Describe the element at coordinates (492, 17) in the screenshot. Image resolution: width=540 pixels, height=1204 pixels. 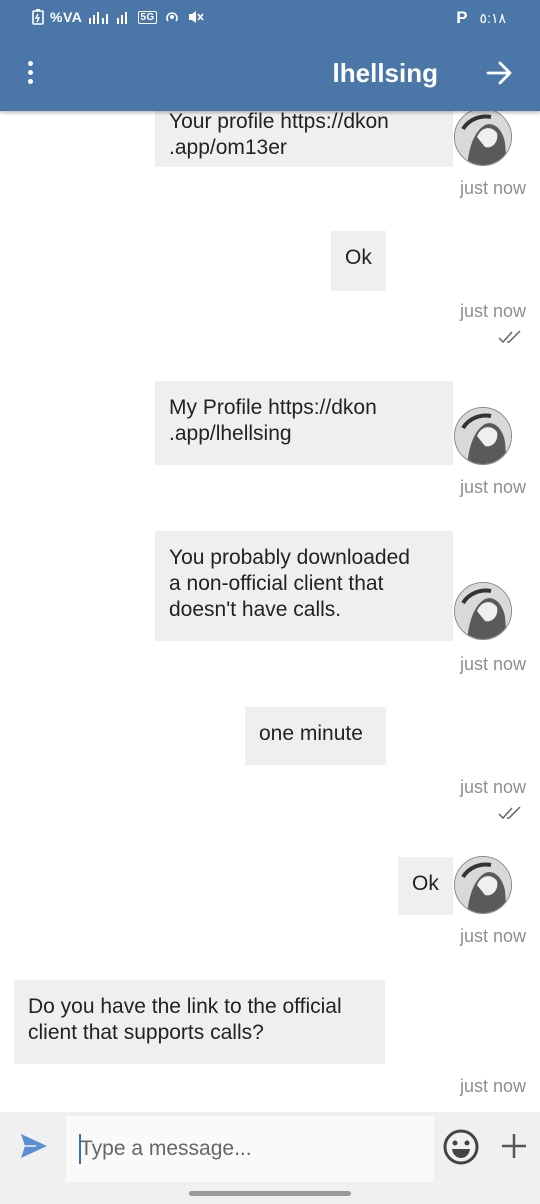
I see `status-time: ٥:١٨` at that location.